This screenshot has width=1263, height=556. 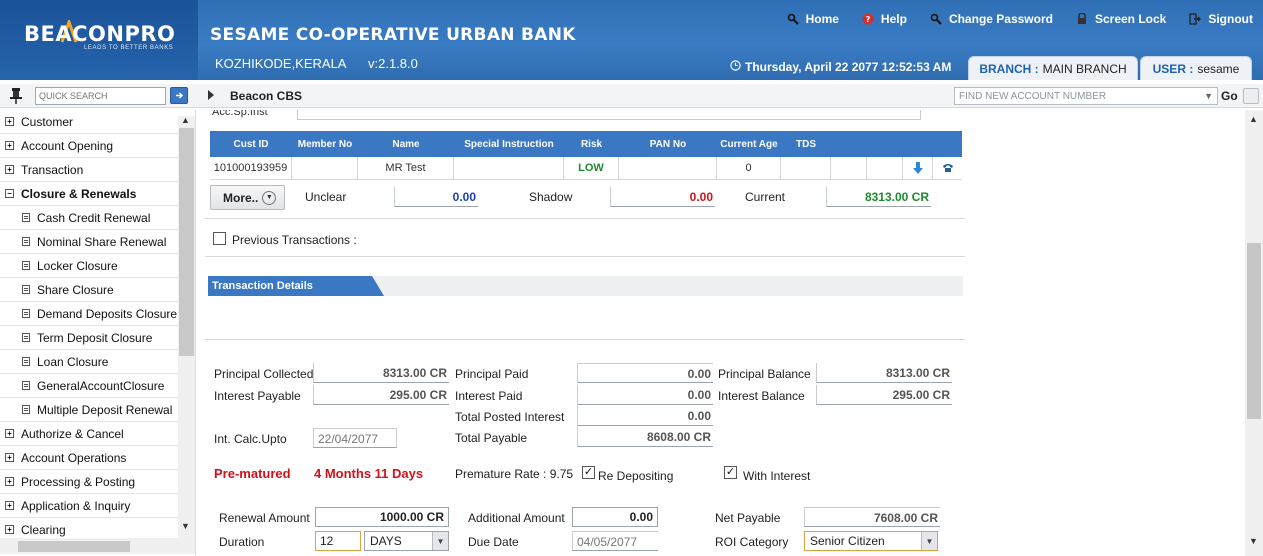 I want to click on col-cust-id: Cust ID, so click(x=251, y=144).